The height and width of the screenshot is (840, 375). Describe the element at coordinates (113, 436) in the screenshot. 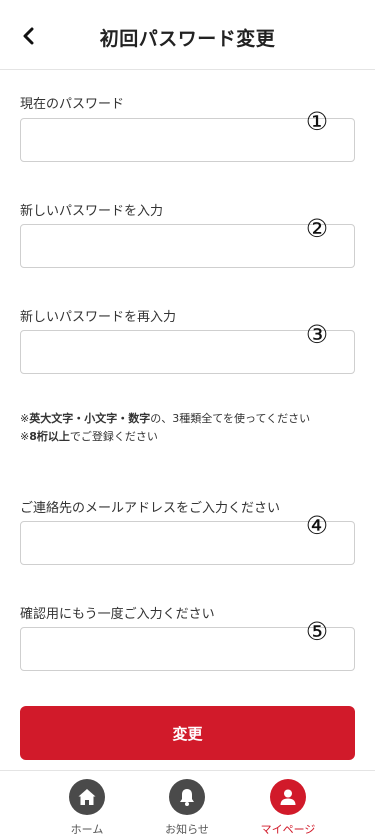

I see `note-text: でご登録ください` at that location.